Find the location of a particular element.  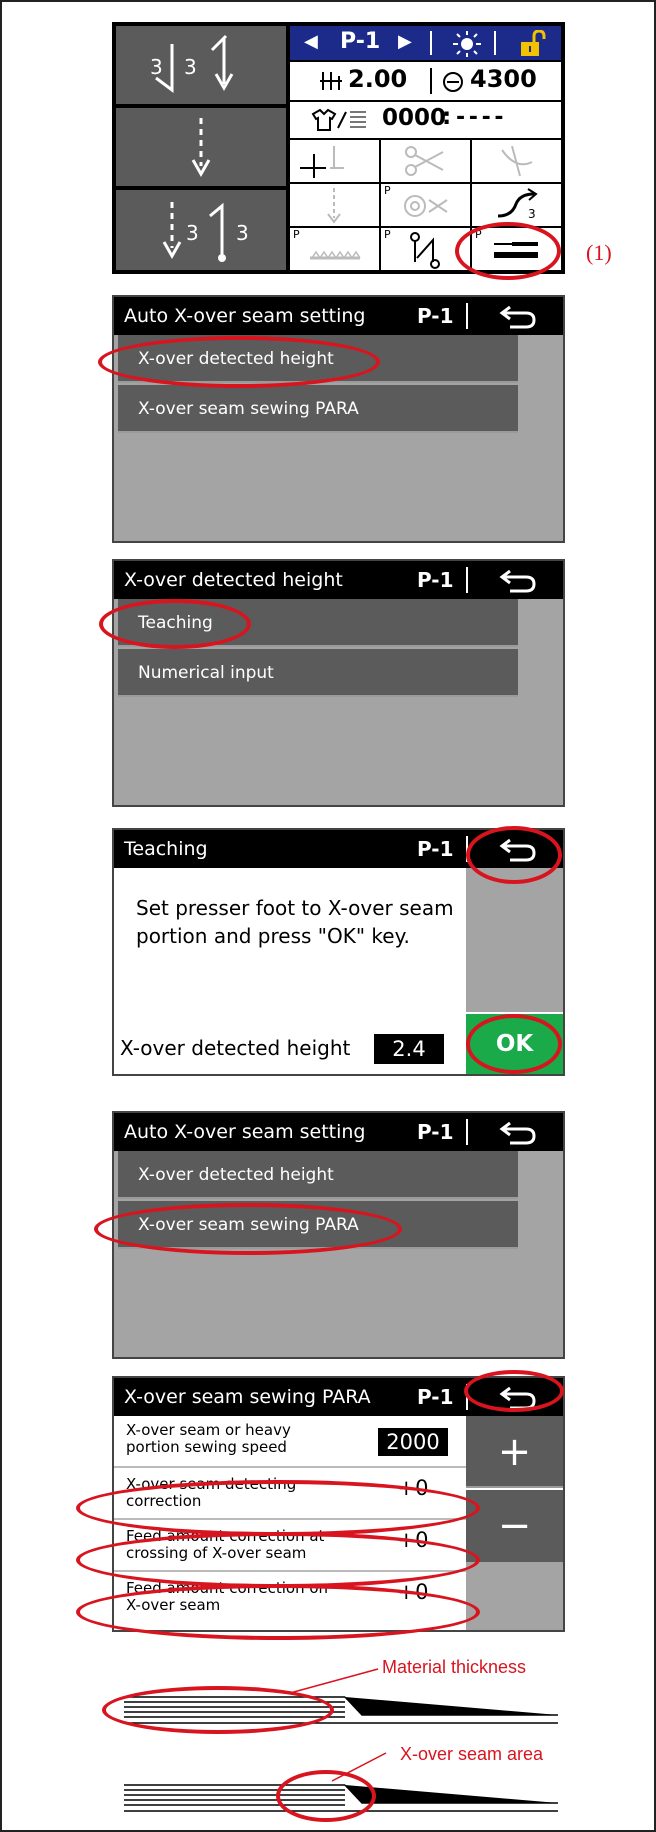

function-key-grid: P 3 P P P is located at coordinates (425, 205).